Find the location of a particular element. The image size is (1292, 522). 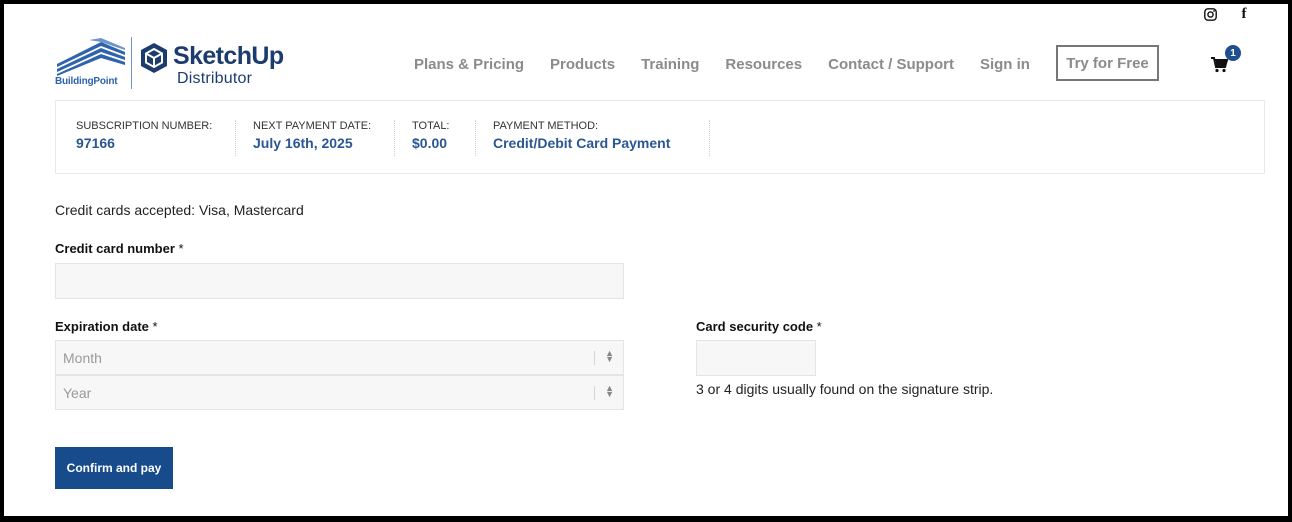

sketchup-wordmark: SketchUp is located at coordinates (228, 56).